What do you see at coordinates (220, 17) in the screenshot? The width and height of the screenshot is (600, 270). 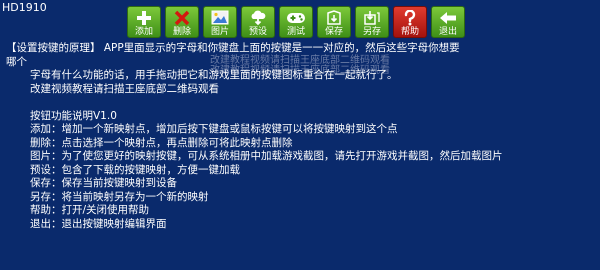 I see `image-icon` at bounding box center [220, 17].